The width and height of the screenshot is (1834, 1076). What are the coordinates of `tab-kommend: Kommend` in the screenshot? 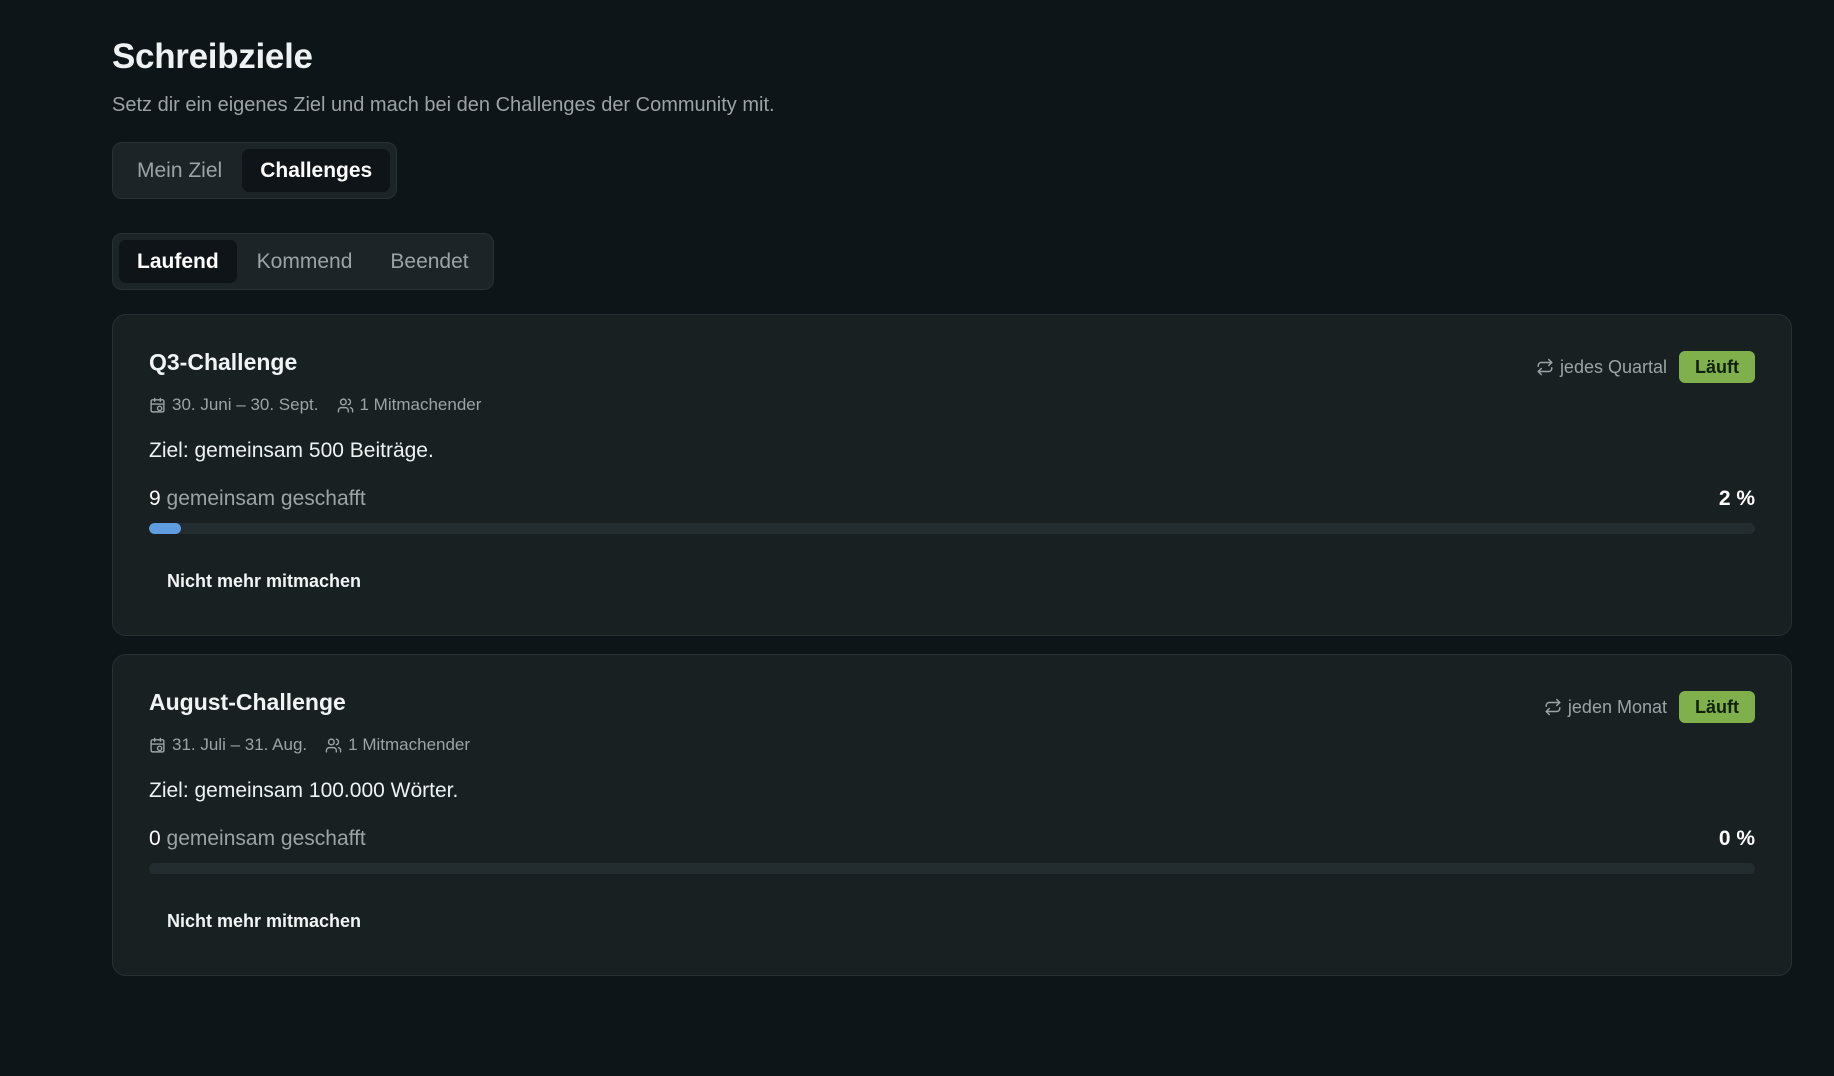 It's located at (305, 261).